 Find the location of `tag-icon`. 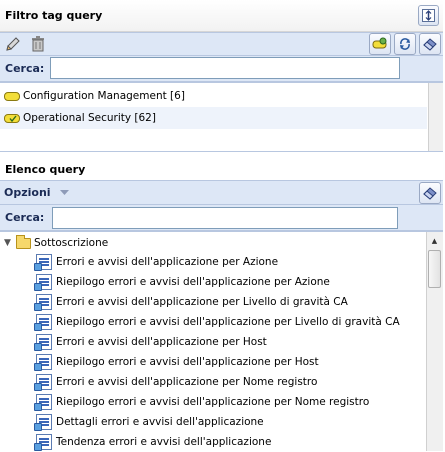

tag-icon is located at coordinates (12, 96).